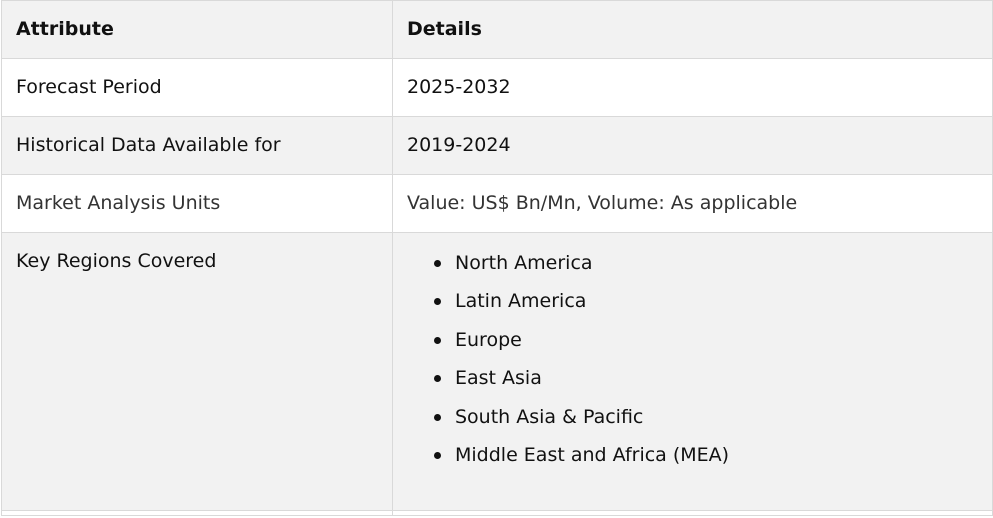  Describe the element at coordinates (713, 423) in the screenshot. I see `list-item: South Asia & Pacific` at that location.